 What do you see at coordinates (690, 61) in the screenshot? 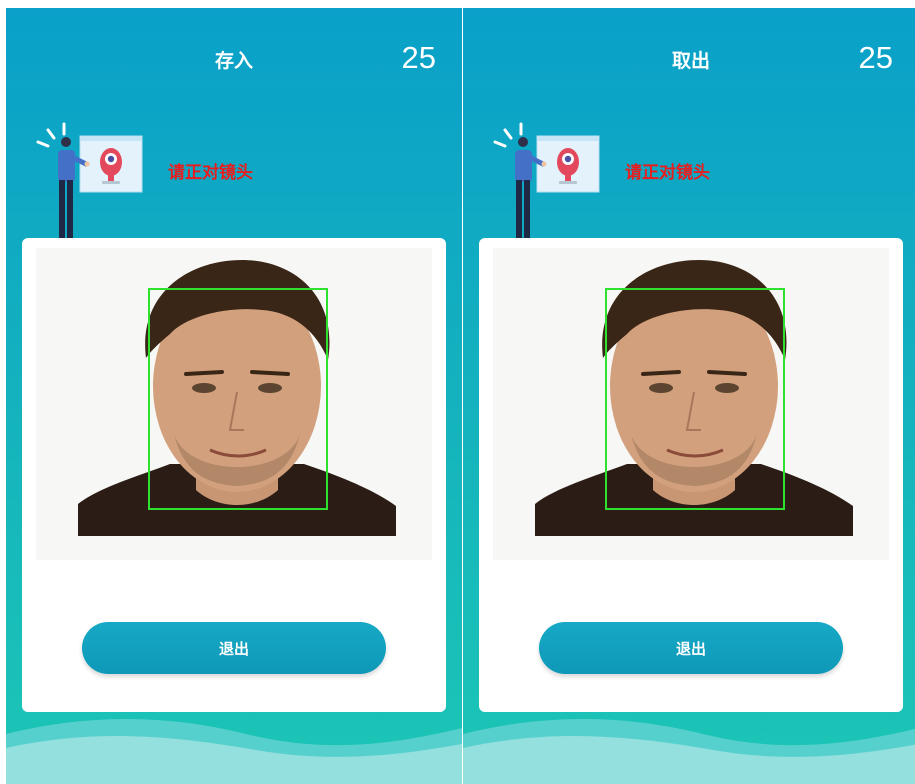
I see `screen-title: 取出` at bounding box center [690, 61].